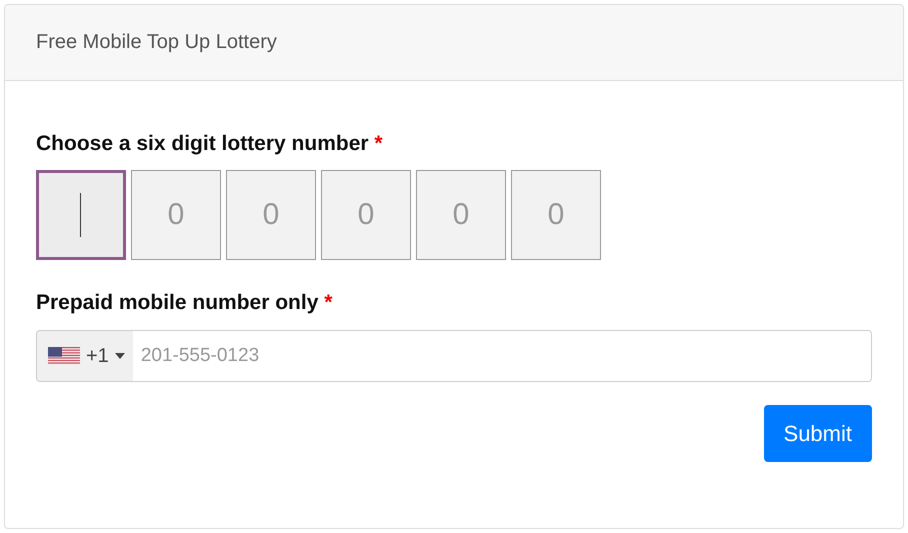 This screenshot has height=533, width=908. I want to click on field-label: Choose a six digit lottery number *, so click(210, 144).